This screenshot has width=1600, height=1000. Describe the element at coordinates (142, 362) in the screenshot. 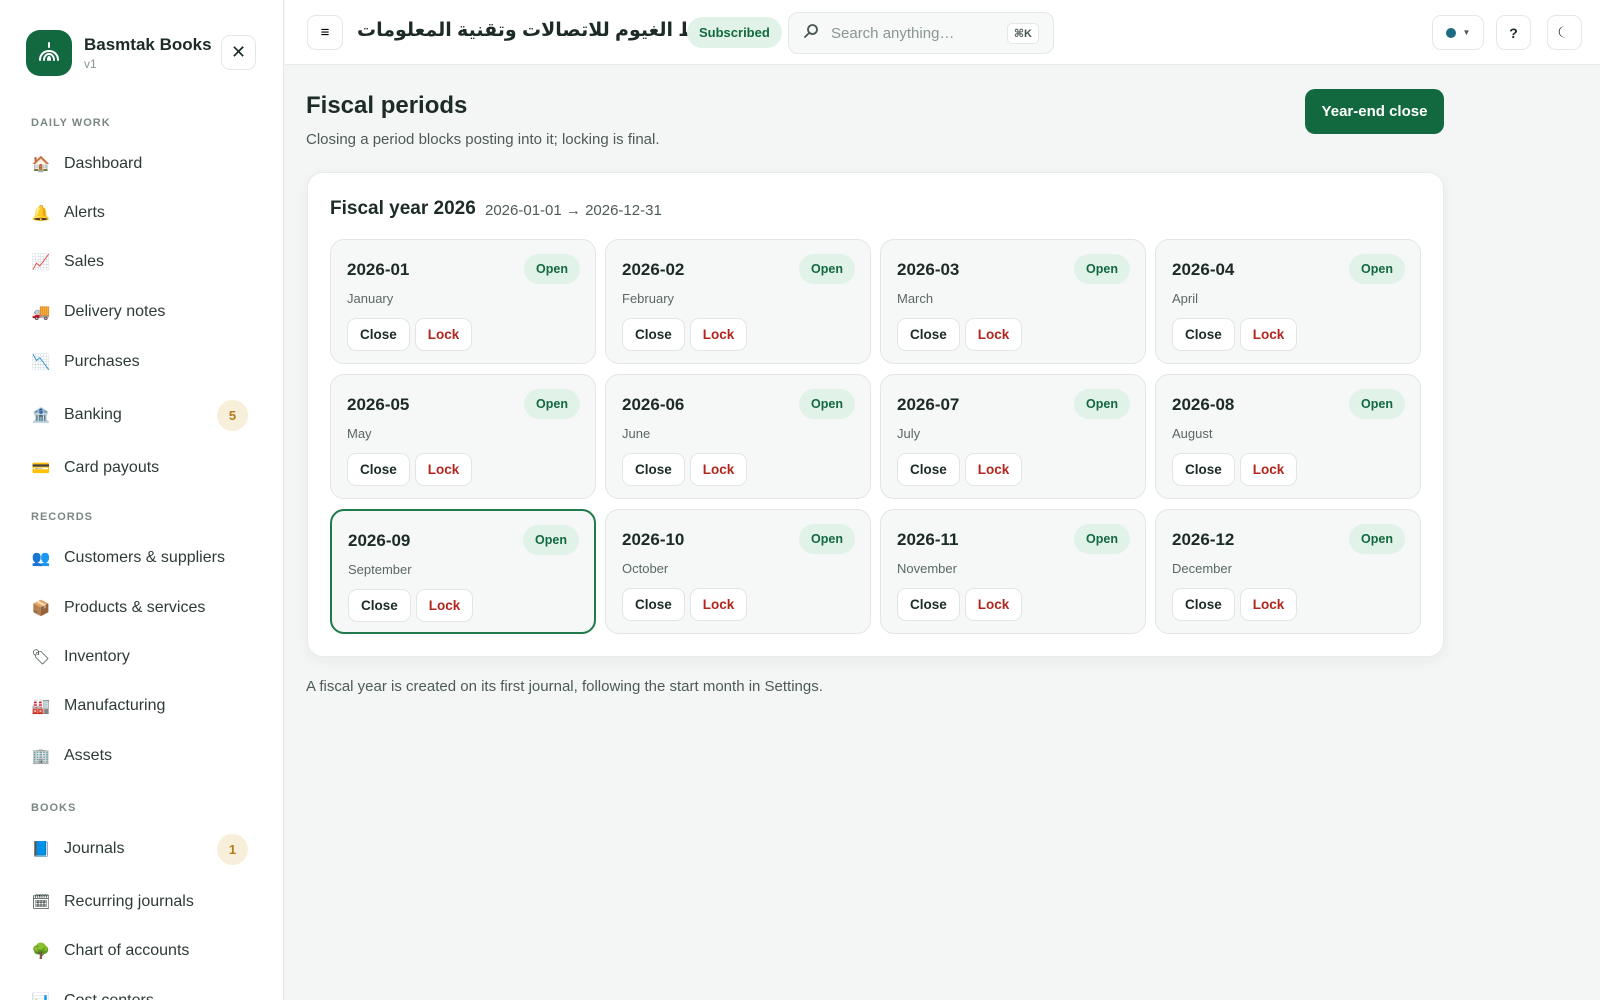

I see `sidebar-item-purchases: 📉 Purchases` at that location.